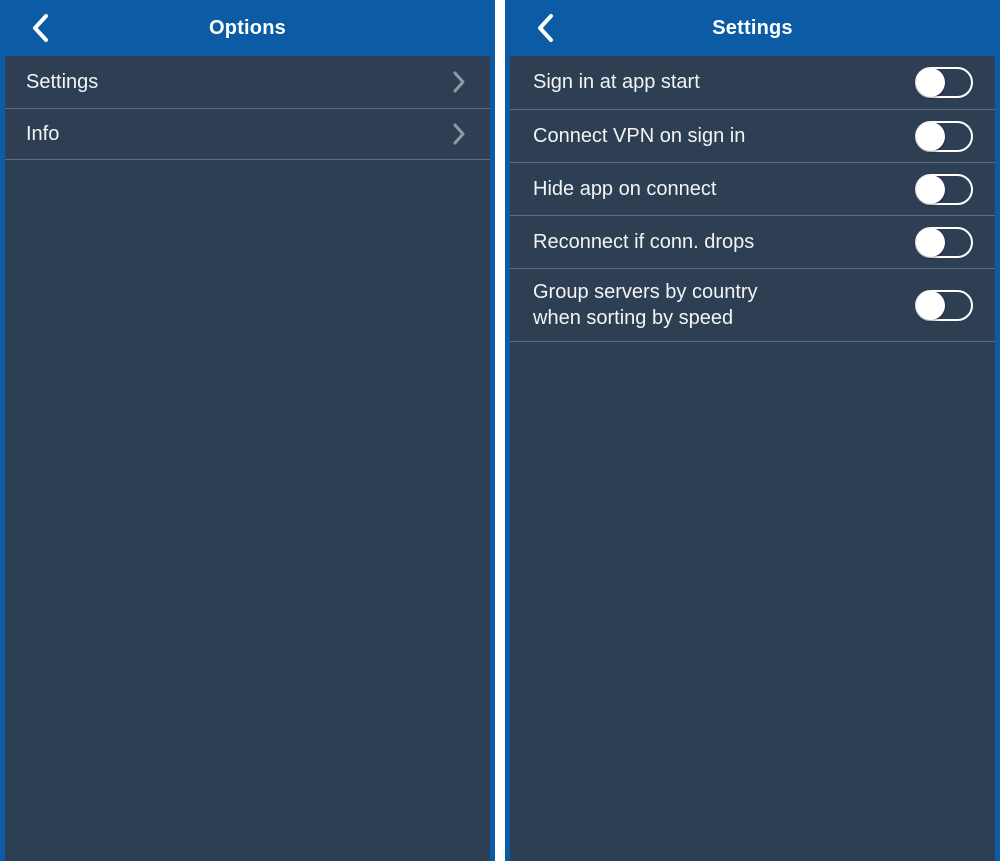 The height and width of the screenshot is (861, 1000). I want to click on settings-navbar: Settings, so click(752, 28).